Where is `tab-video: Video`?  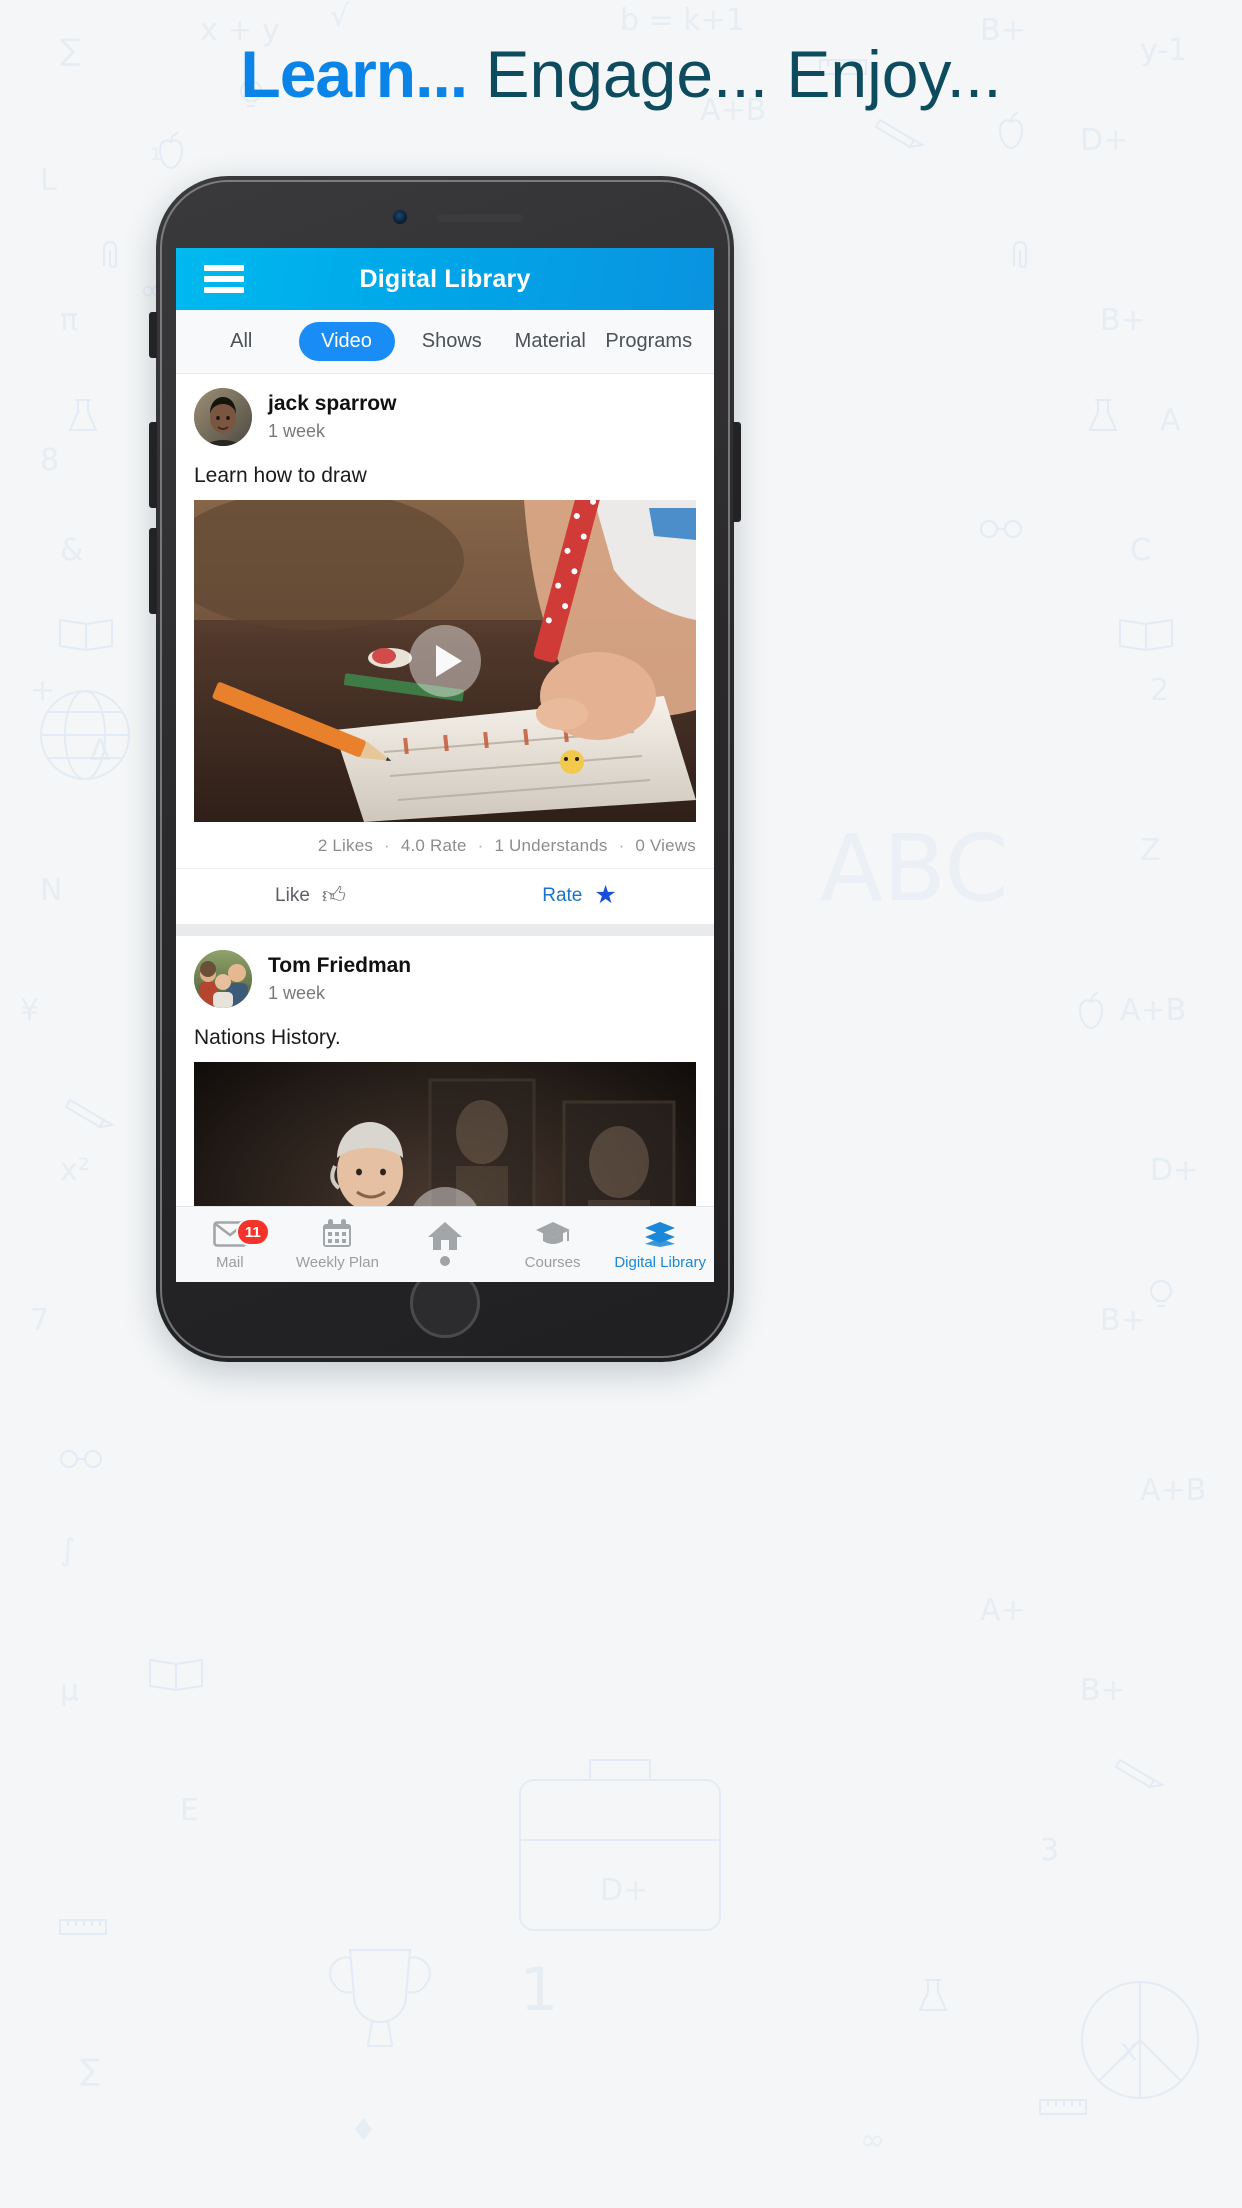
tab-video: Video is located at coordinates (346, 341).